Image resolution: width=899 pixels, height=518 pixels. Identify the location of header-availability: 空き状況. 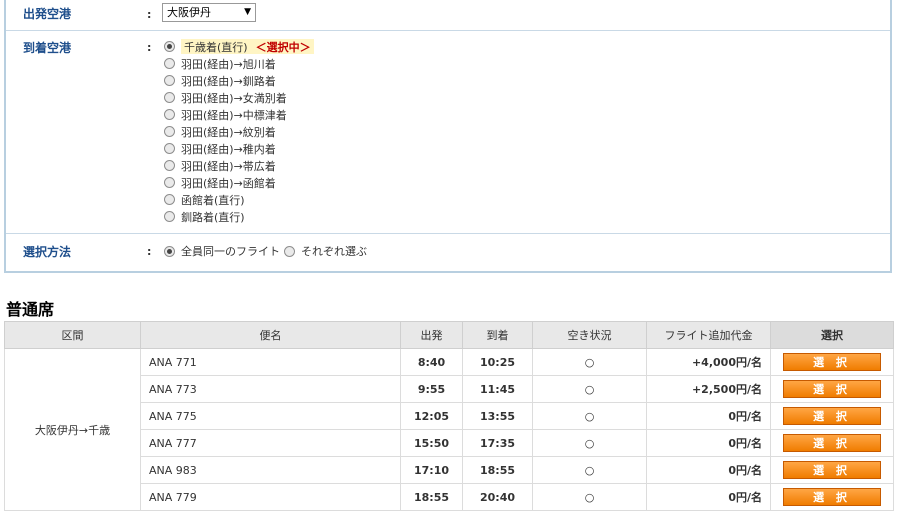
(589, 335).